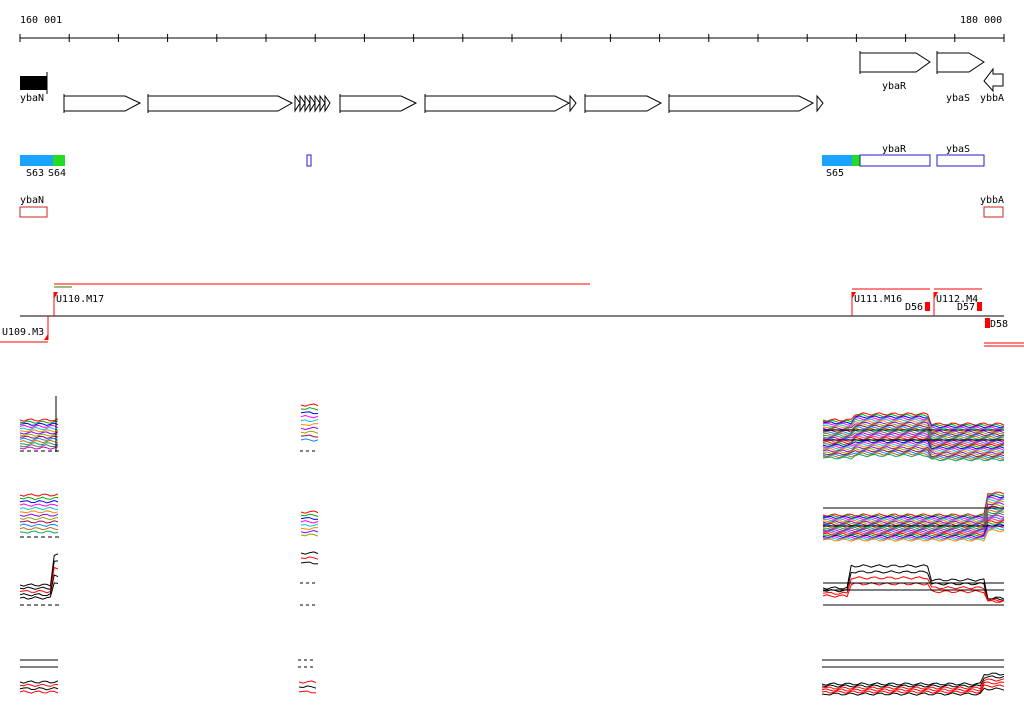  I want to click on gene-track: ybaN ybaR ybaS ybbA, so click(512, 82).